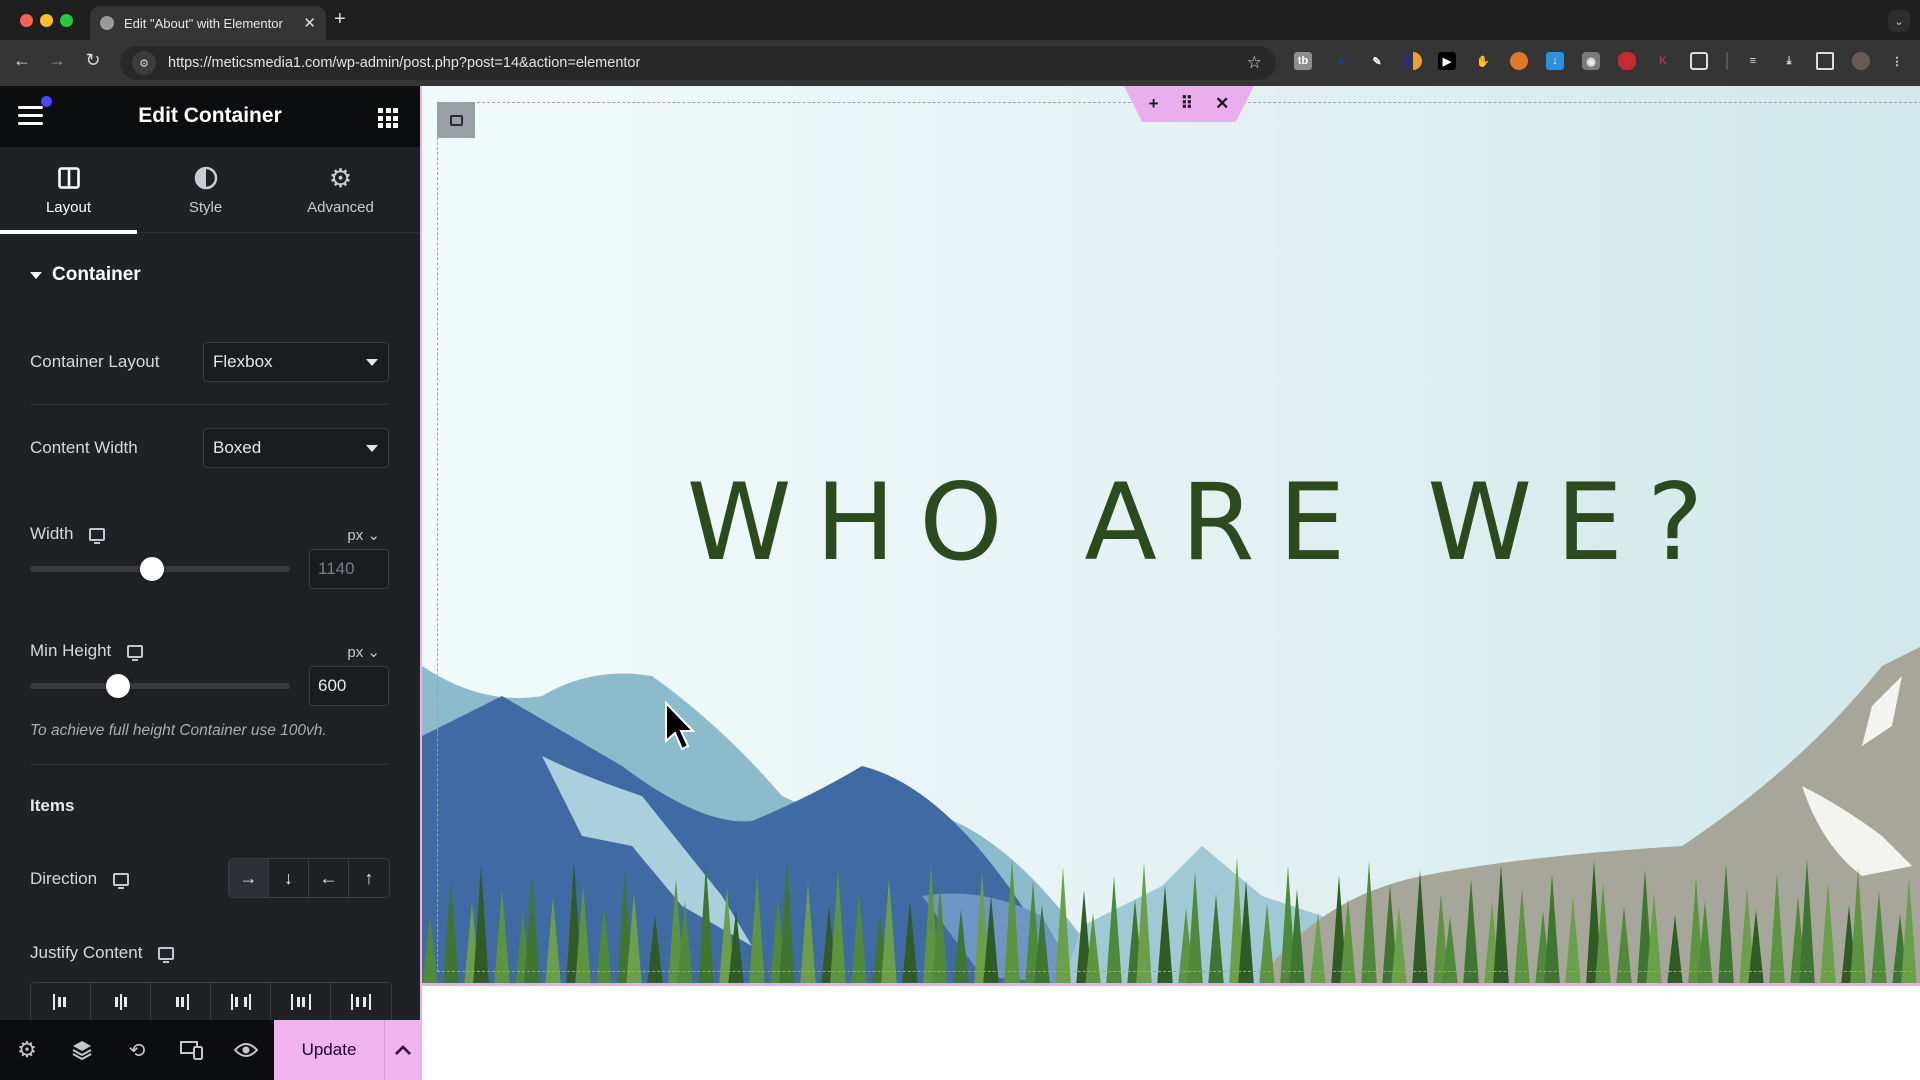  I want to click on width-unit-select: px ⌄, so click(363, 535).